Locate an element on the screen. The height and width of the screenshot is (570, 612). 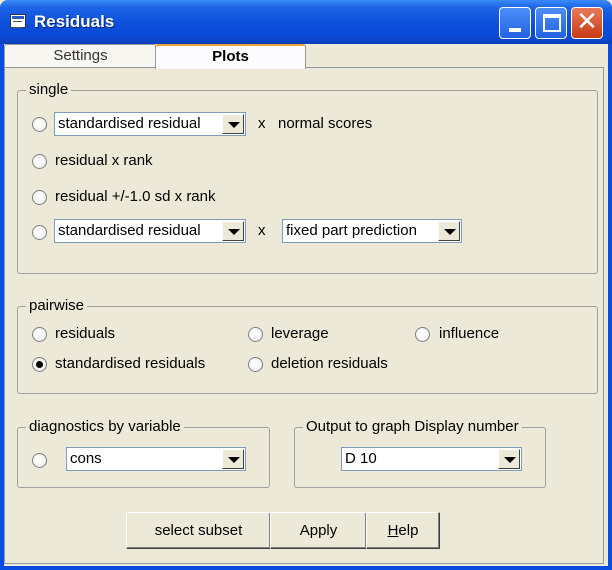
tab-plots: Plots is located at coordinates (230, 56).